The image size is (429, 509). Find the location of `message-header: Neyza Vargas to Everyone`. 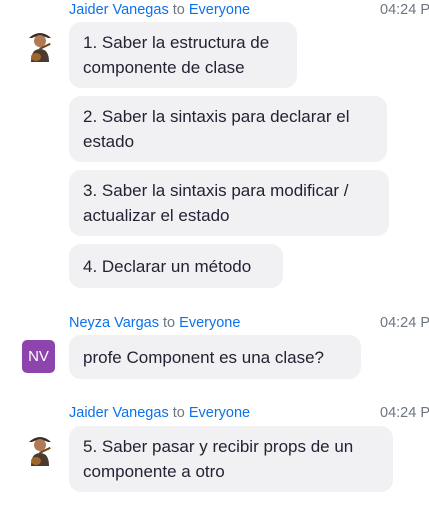

message-header: Neyza Vargas to Everyone is located at coordinates (154, 323).